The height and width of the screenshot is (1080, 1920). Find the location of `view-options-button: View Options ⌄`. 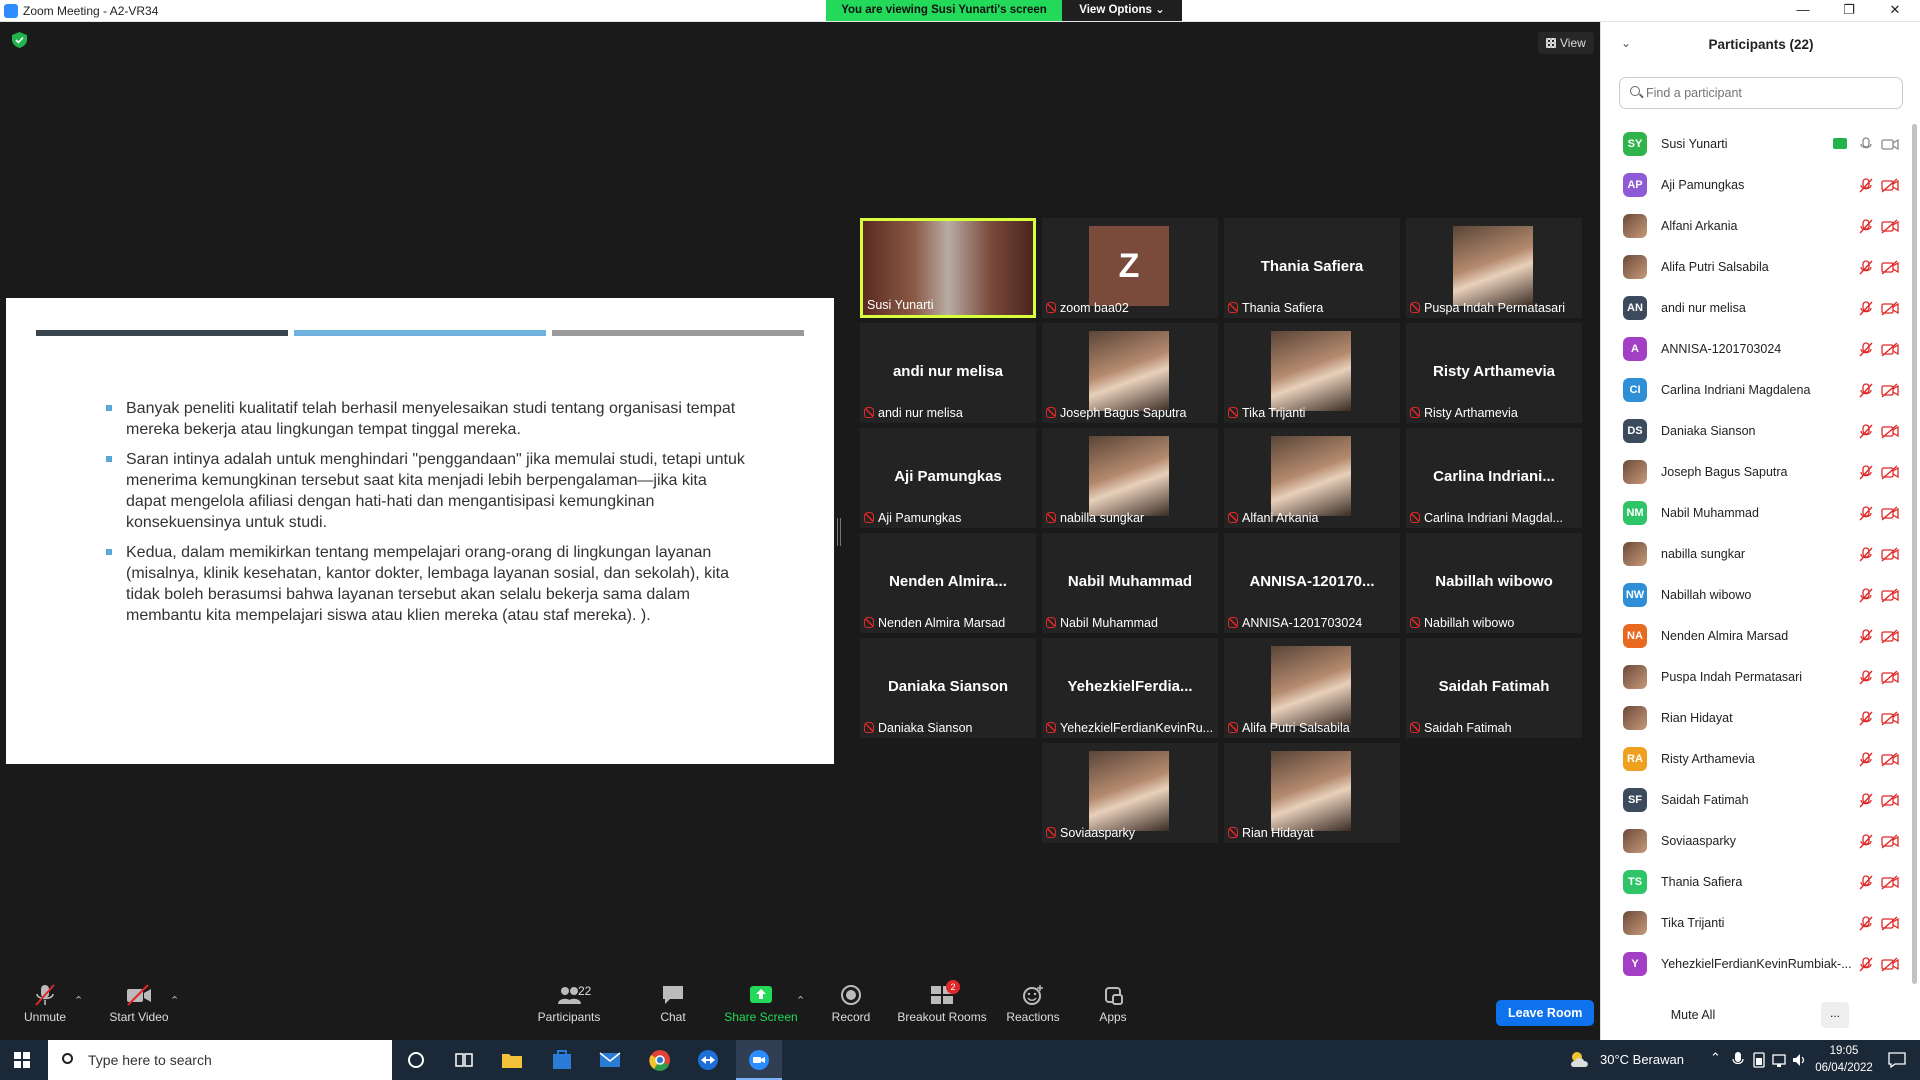

view-options-button: View Options ⌄ is located at coordinates (1122, 10).